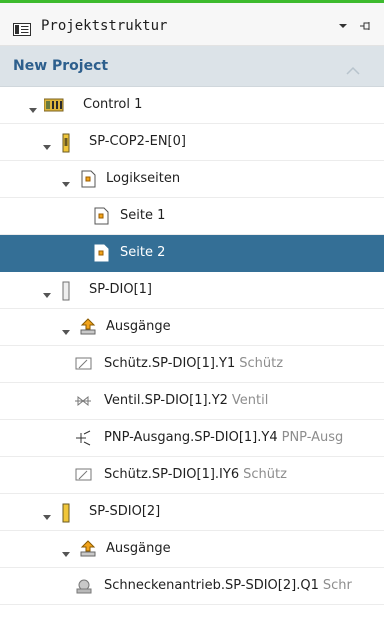 The width and height of the screenshot is (384, 618). What do you see at coordinates (83, 438) in the screenshot?
I see `pnp-output-icon` at bounding box center [83, 438].